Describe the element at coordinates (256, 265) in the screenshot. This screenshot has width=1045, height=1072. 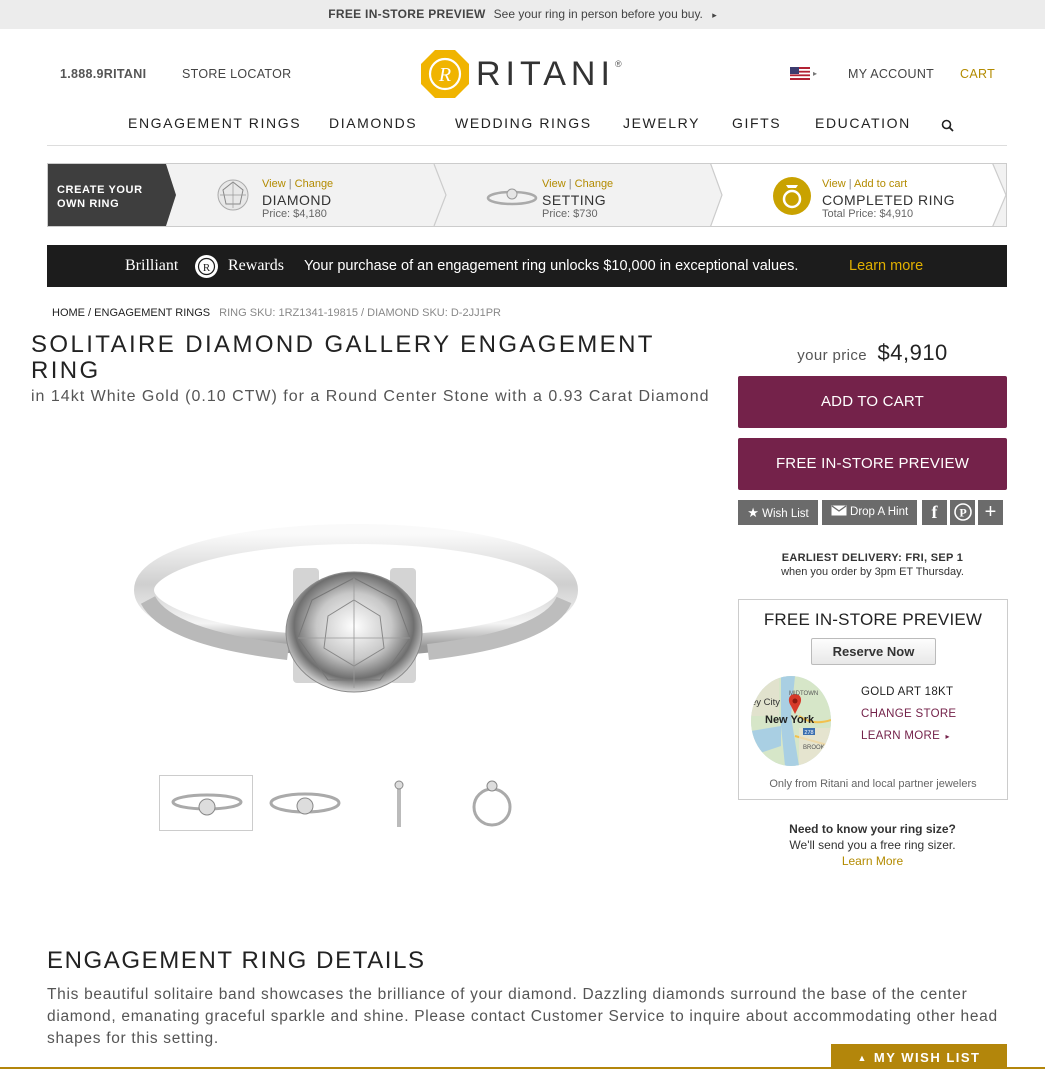
I see `rewards-brand-right: Rewards` at that location.